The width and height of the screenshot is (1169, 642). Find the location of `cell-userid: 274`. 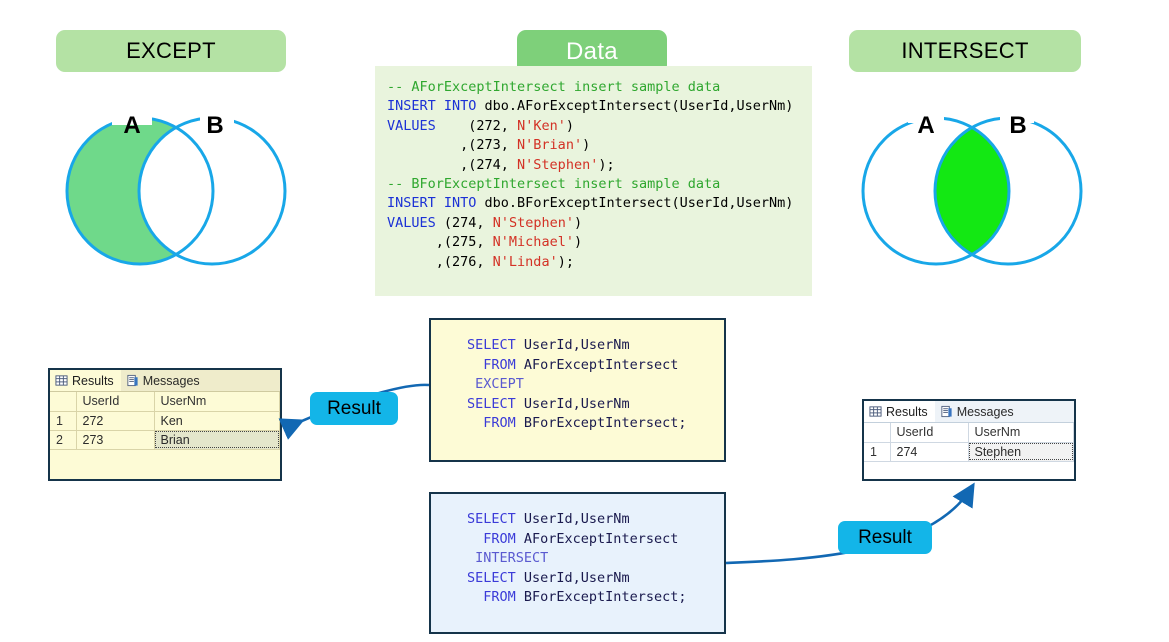

cell-userid: 274 is located at coordinates (929, 452).